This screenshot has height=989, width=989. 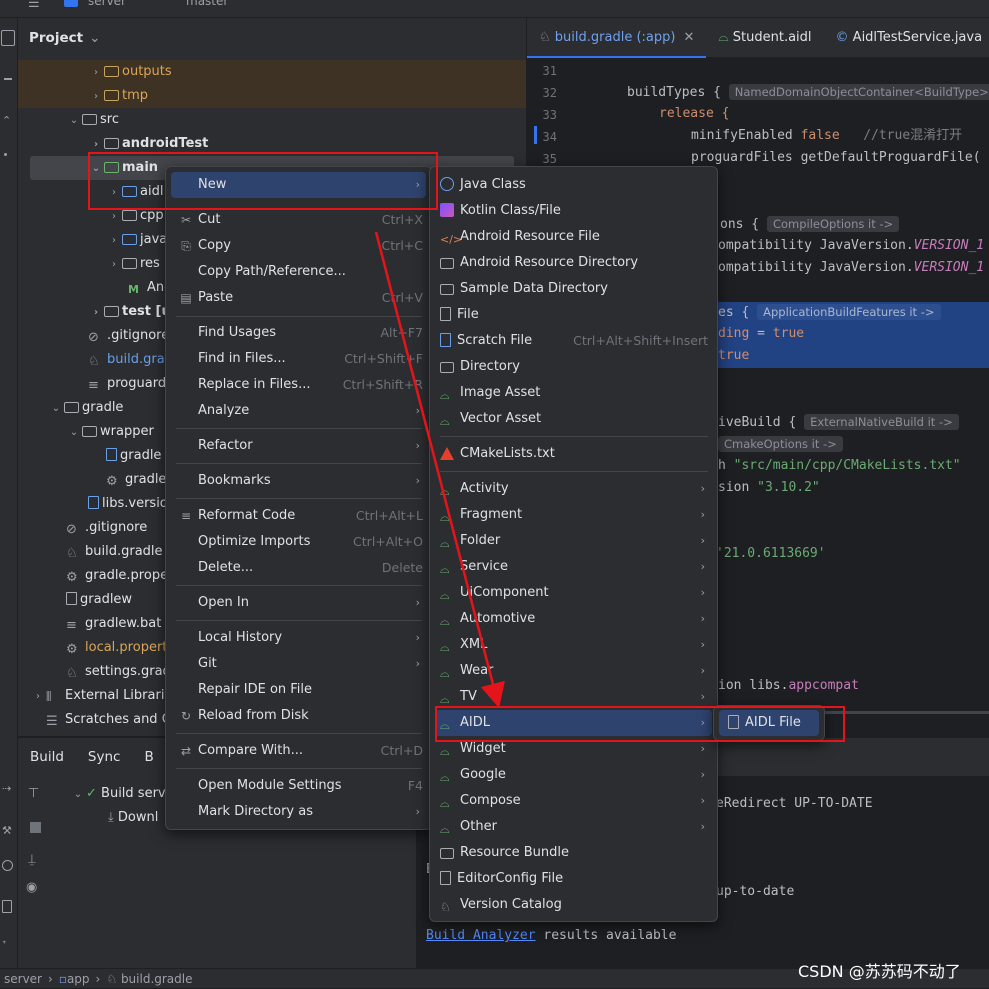 What do you see at coordinates (764, 38) in the screenshot?
I see `tab-student-aidl: ⌓ Student.aidl` at bounding box center [764, 38].